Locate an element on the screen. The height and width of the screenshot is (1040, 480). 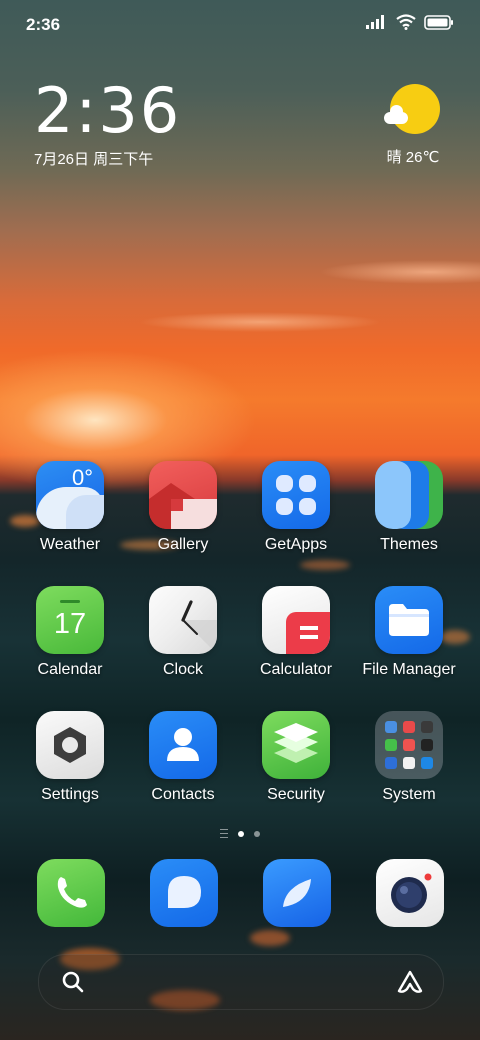
phone-icon is located at coordinates (71, 893).